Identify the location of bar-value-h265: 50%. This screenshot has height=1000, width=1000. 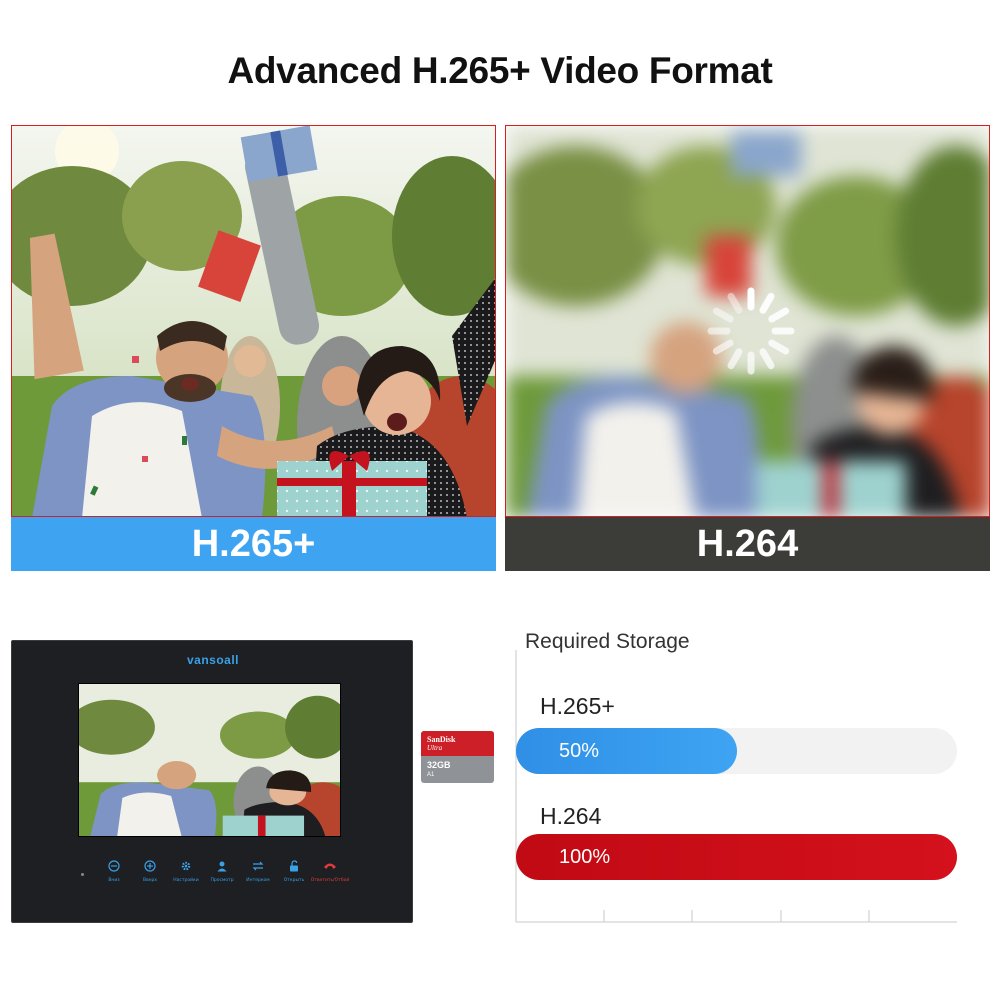
(579, 750).